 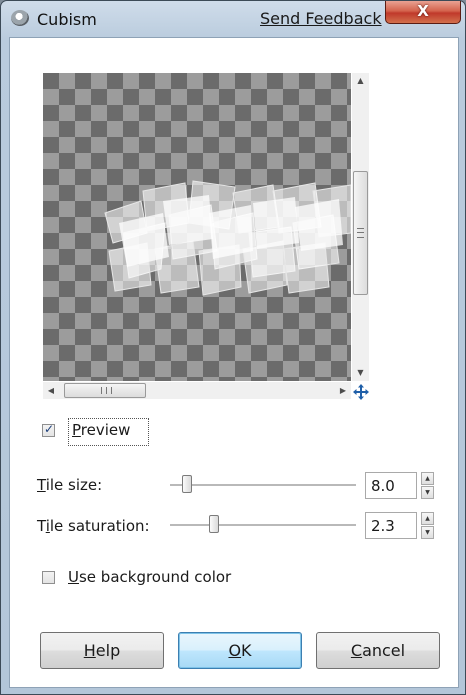 I want to click on tile-size-spinner: ▲ ▼, so click(x=427, y=485).